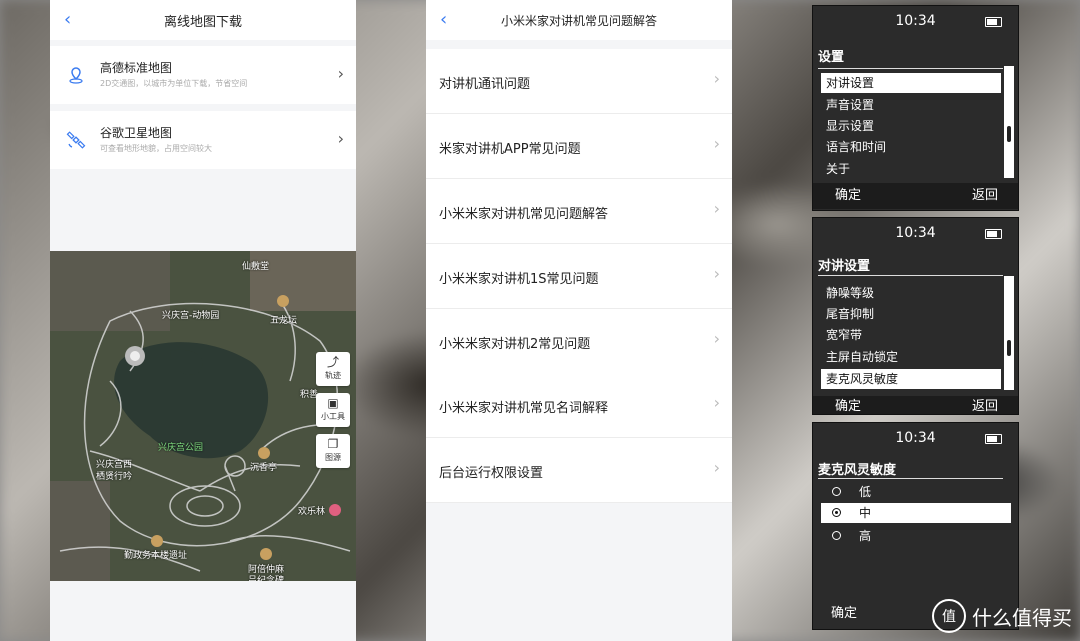 Image resolution: width=1080 pixels, height=641 pixels. I want to click on radio-option-medium: 中, so click(916, 513).